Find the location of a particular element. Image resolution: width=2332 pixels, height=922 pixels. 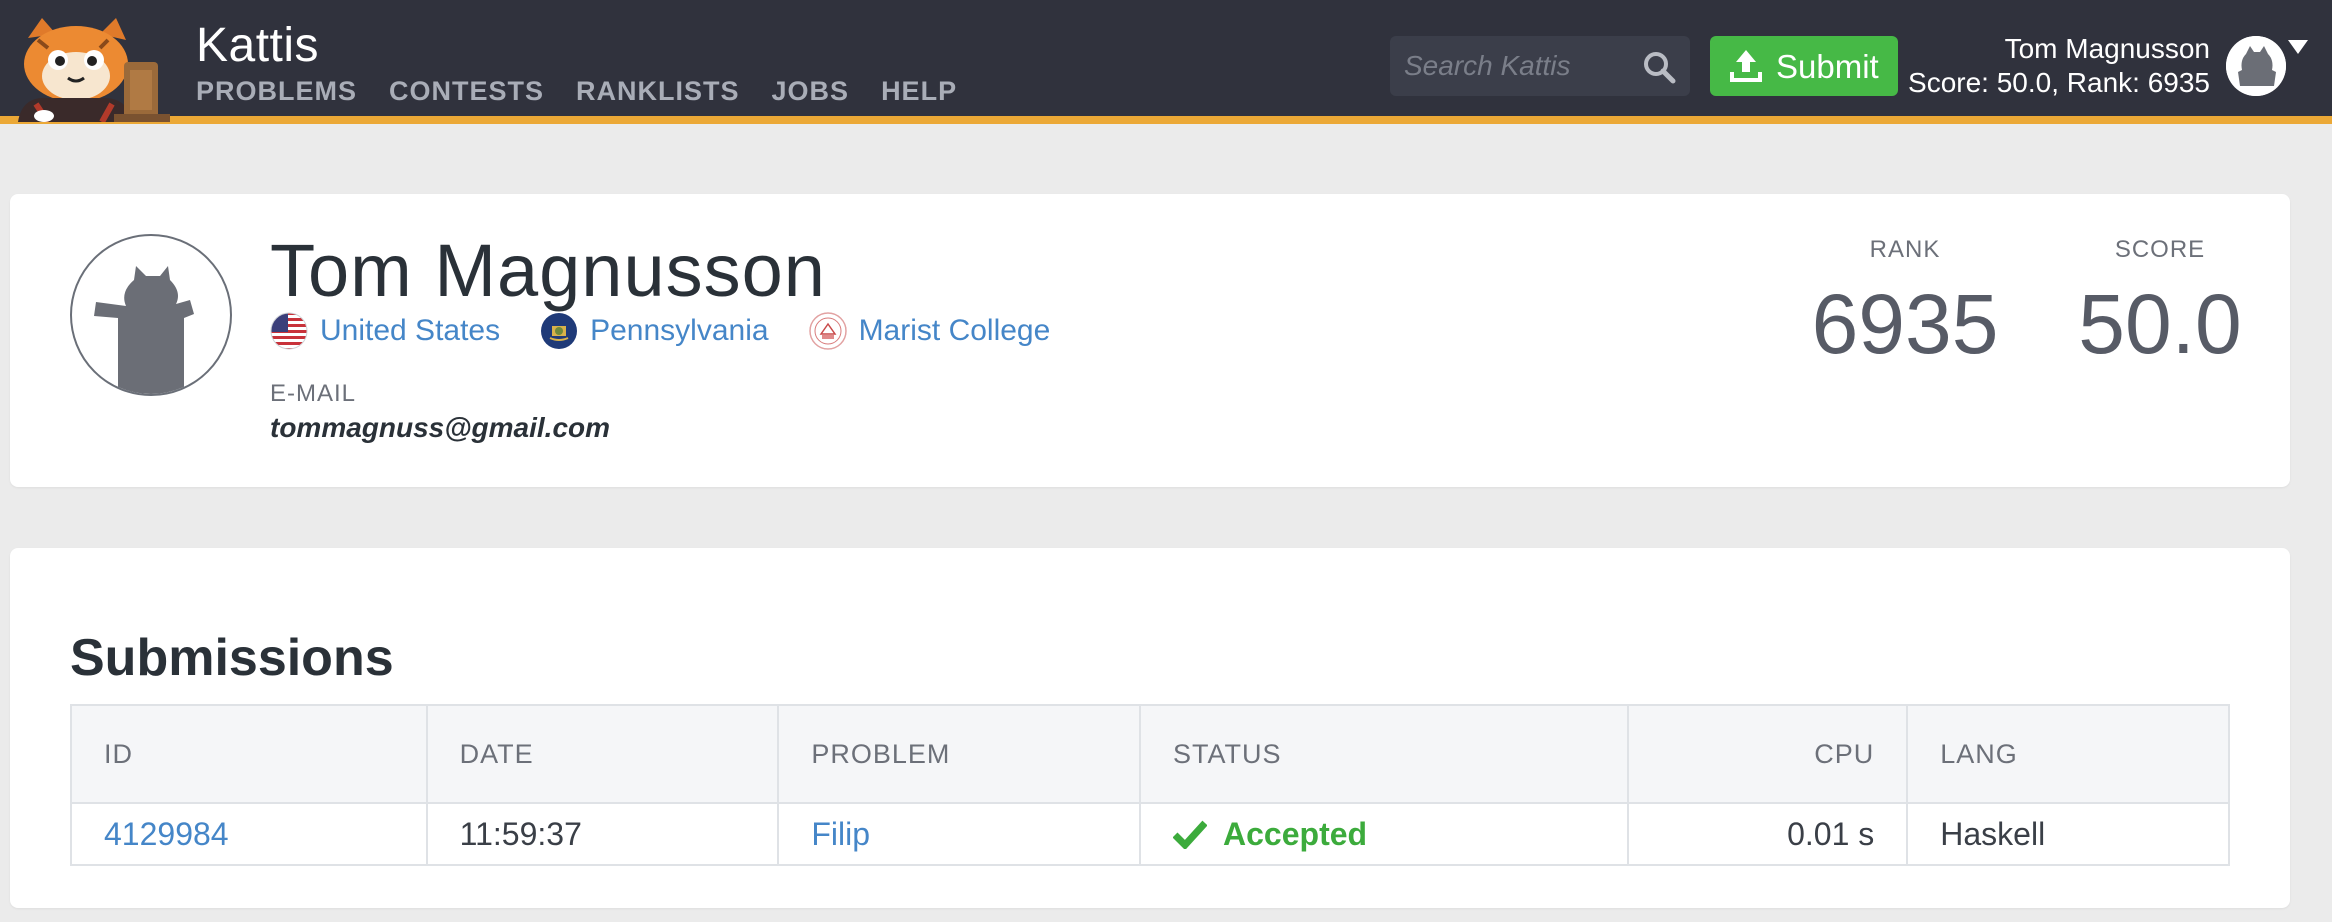

search-box is located at coordinates (1540, 66).